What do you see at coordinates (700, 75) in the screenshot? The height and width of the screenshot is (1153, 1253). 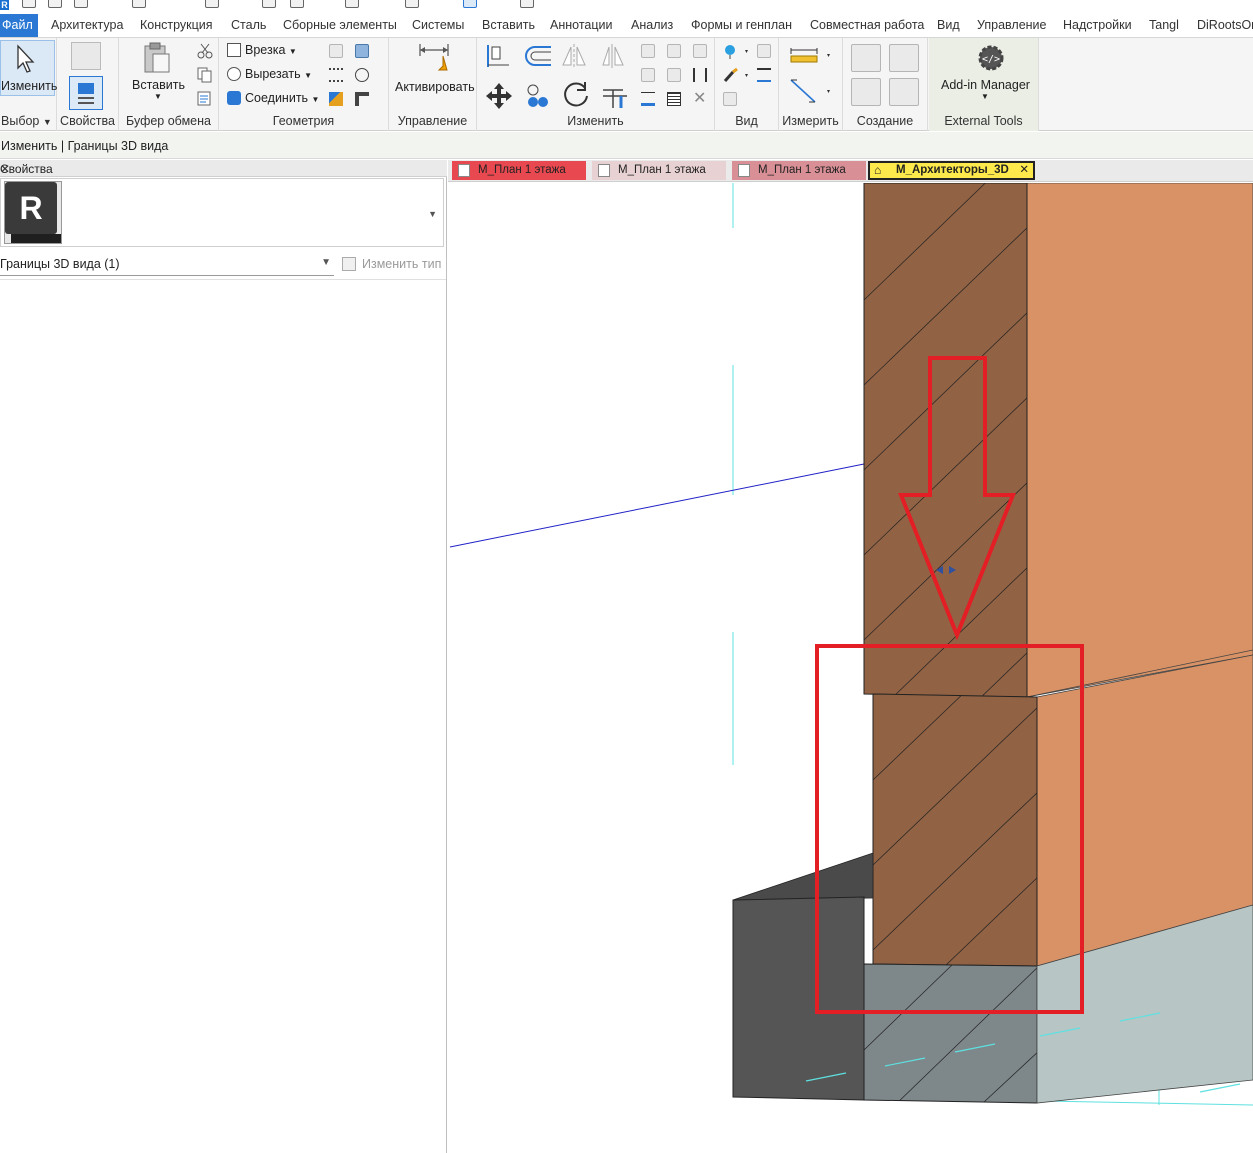 I see `unpin-icon` at bounding box center [700, 75].